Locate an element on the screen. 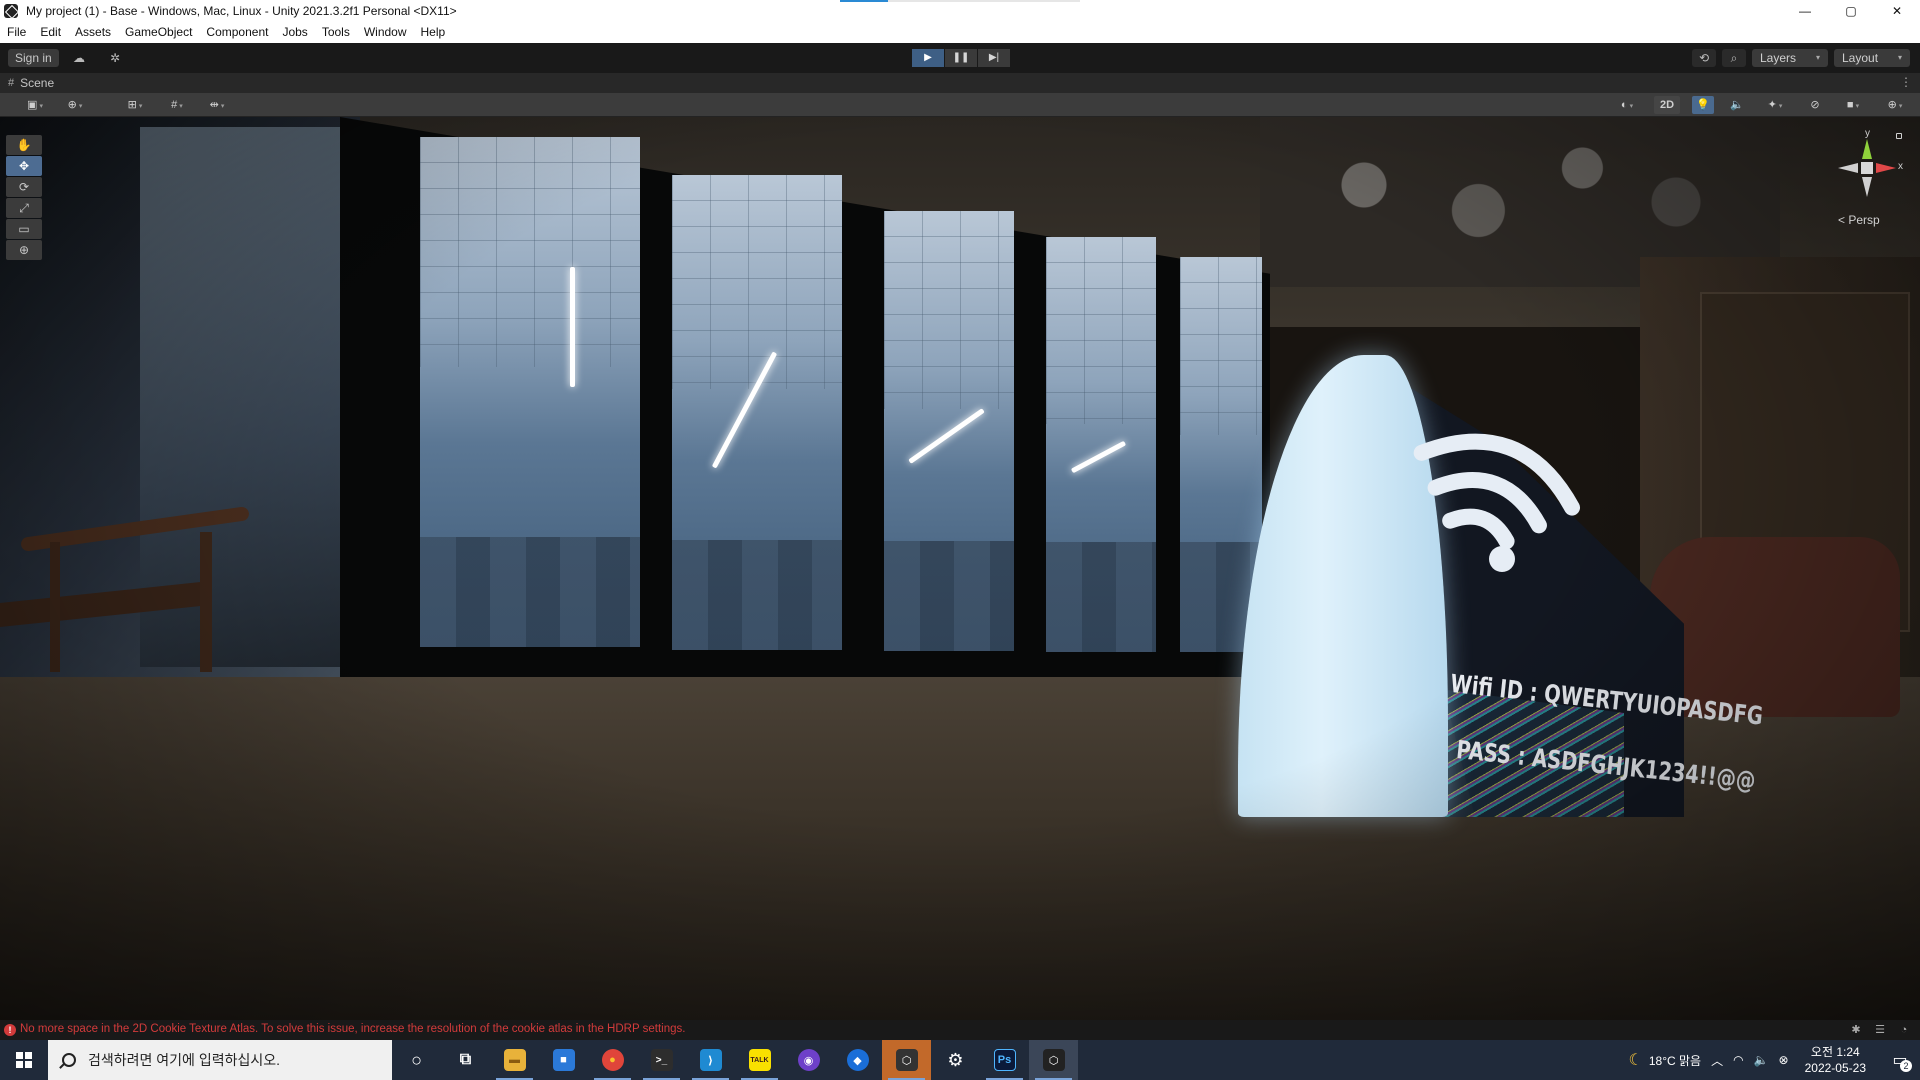 This screenshot has width=1920, height=1080. menu-component: Component is located at coordinates (237, 32).